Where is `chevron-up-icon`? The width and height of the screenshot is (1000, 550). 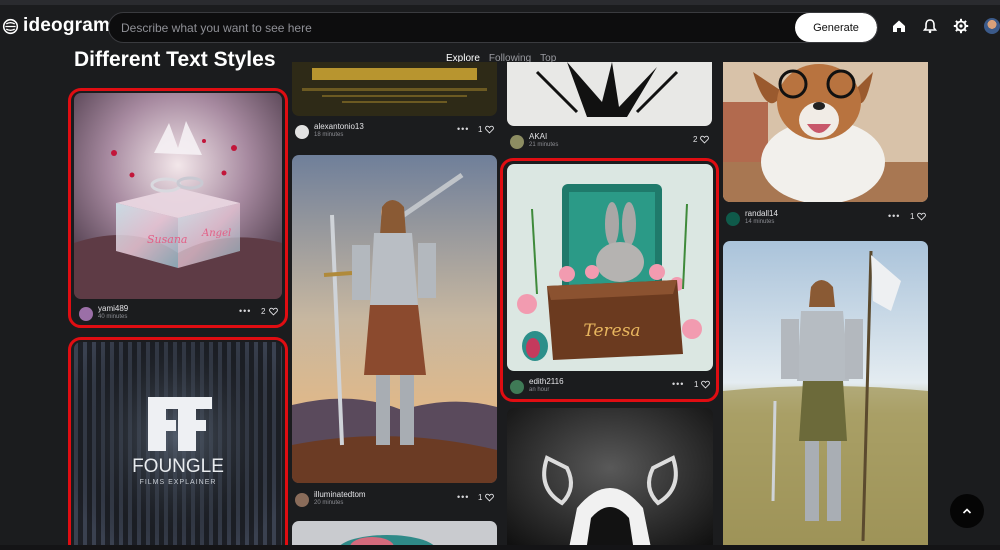
chevron-up-icon is located at coordinates (967, 511).